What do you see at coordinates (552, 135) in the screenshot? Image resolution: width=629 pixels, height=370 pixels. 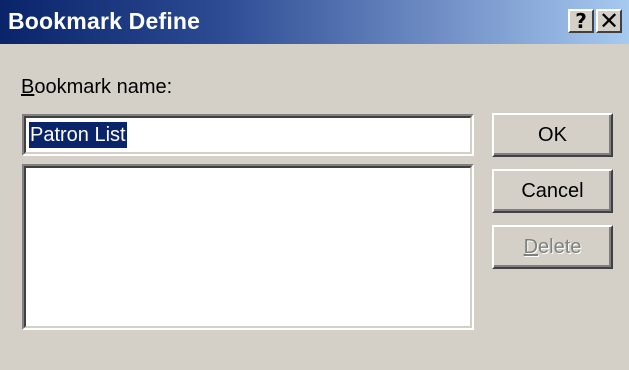 I see `ok-button: OK` at bounding box center [552, 135].